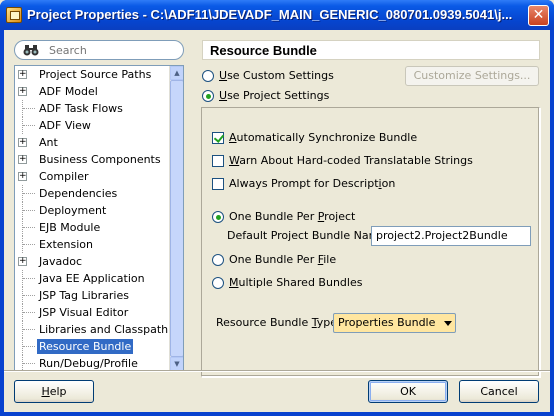  I want to click on one-bundle-per-project-radio: One Bundle Per Project, so click(337, 217).